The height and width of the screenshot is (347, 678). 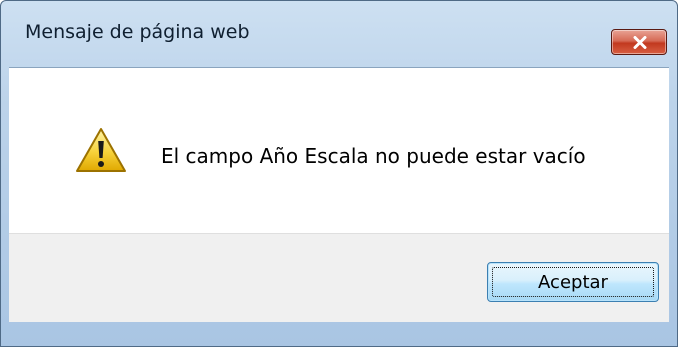 What do you see at coordinates (137, 32) in the screenshot?
I see `window-title: Mensaje de página web` at bounding box center [137, 32].